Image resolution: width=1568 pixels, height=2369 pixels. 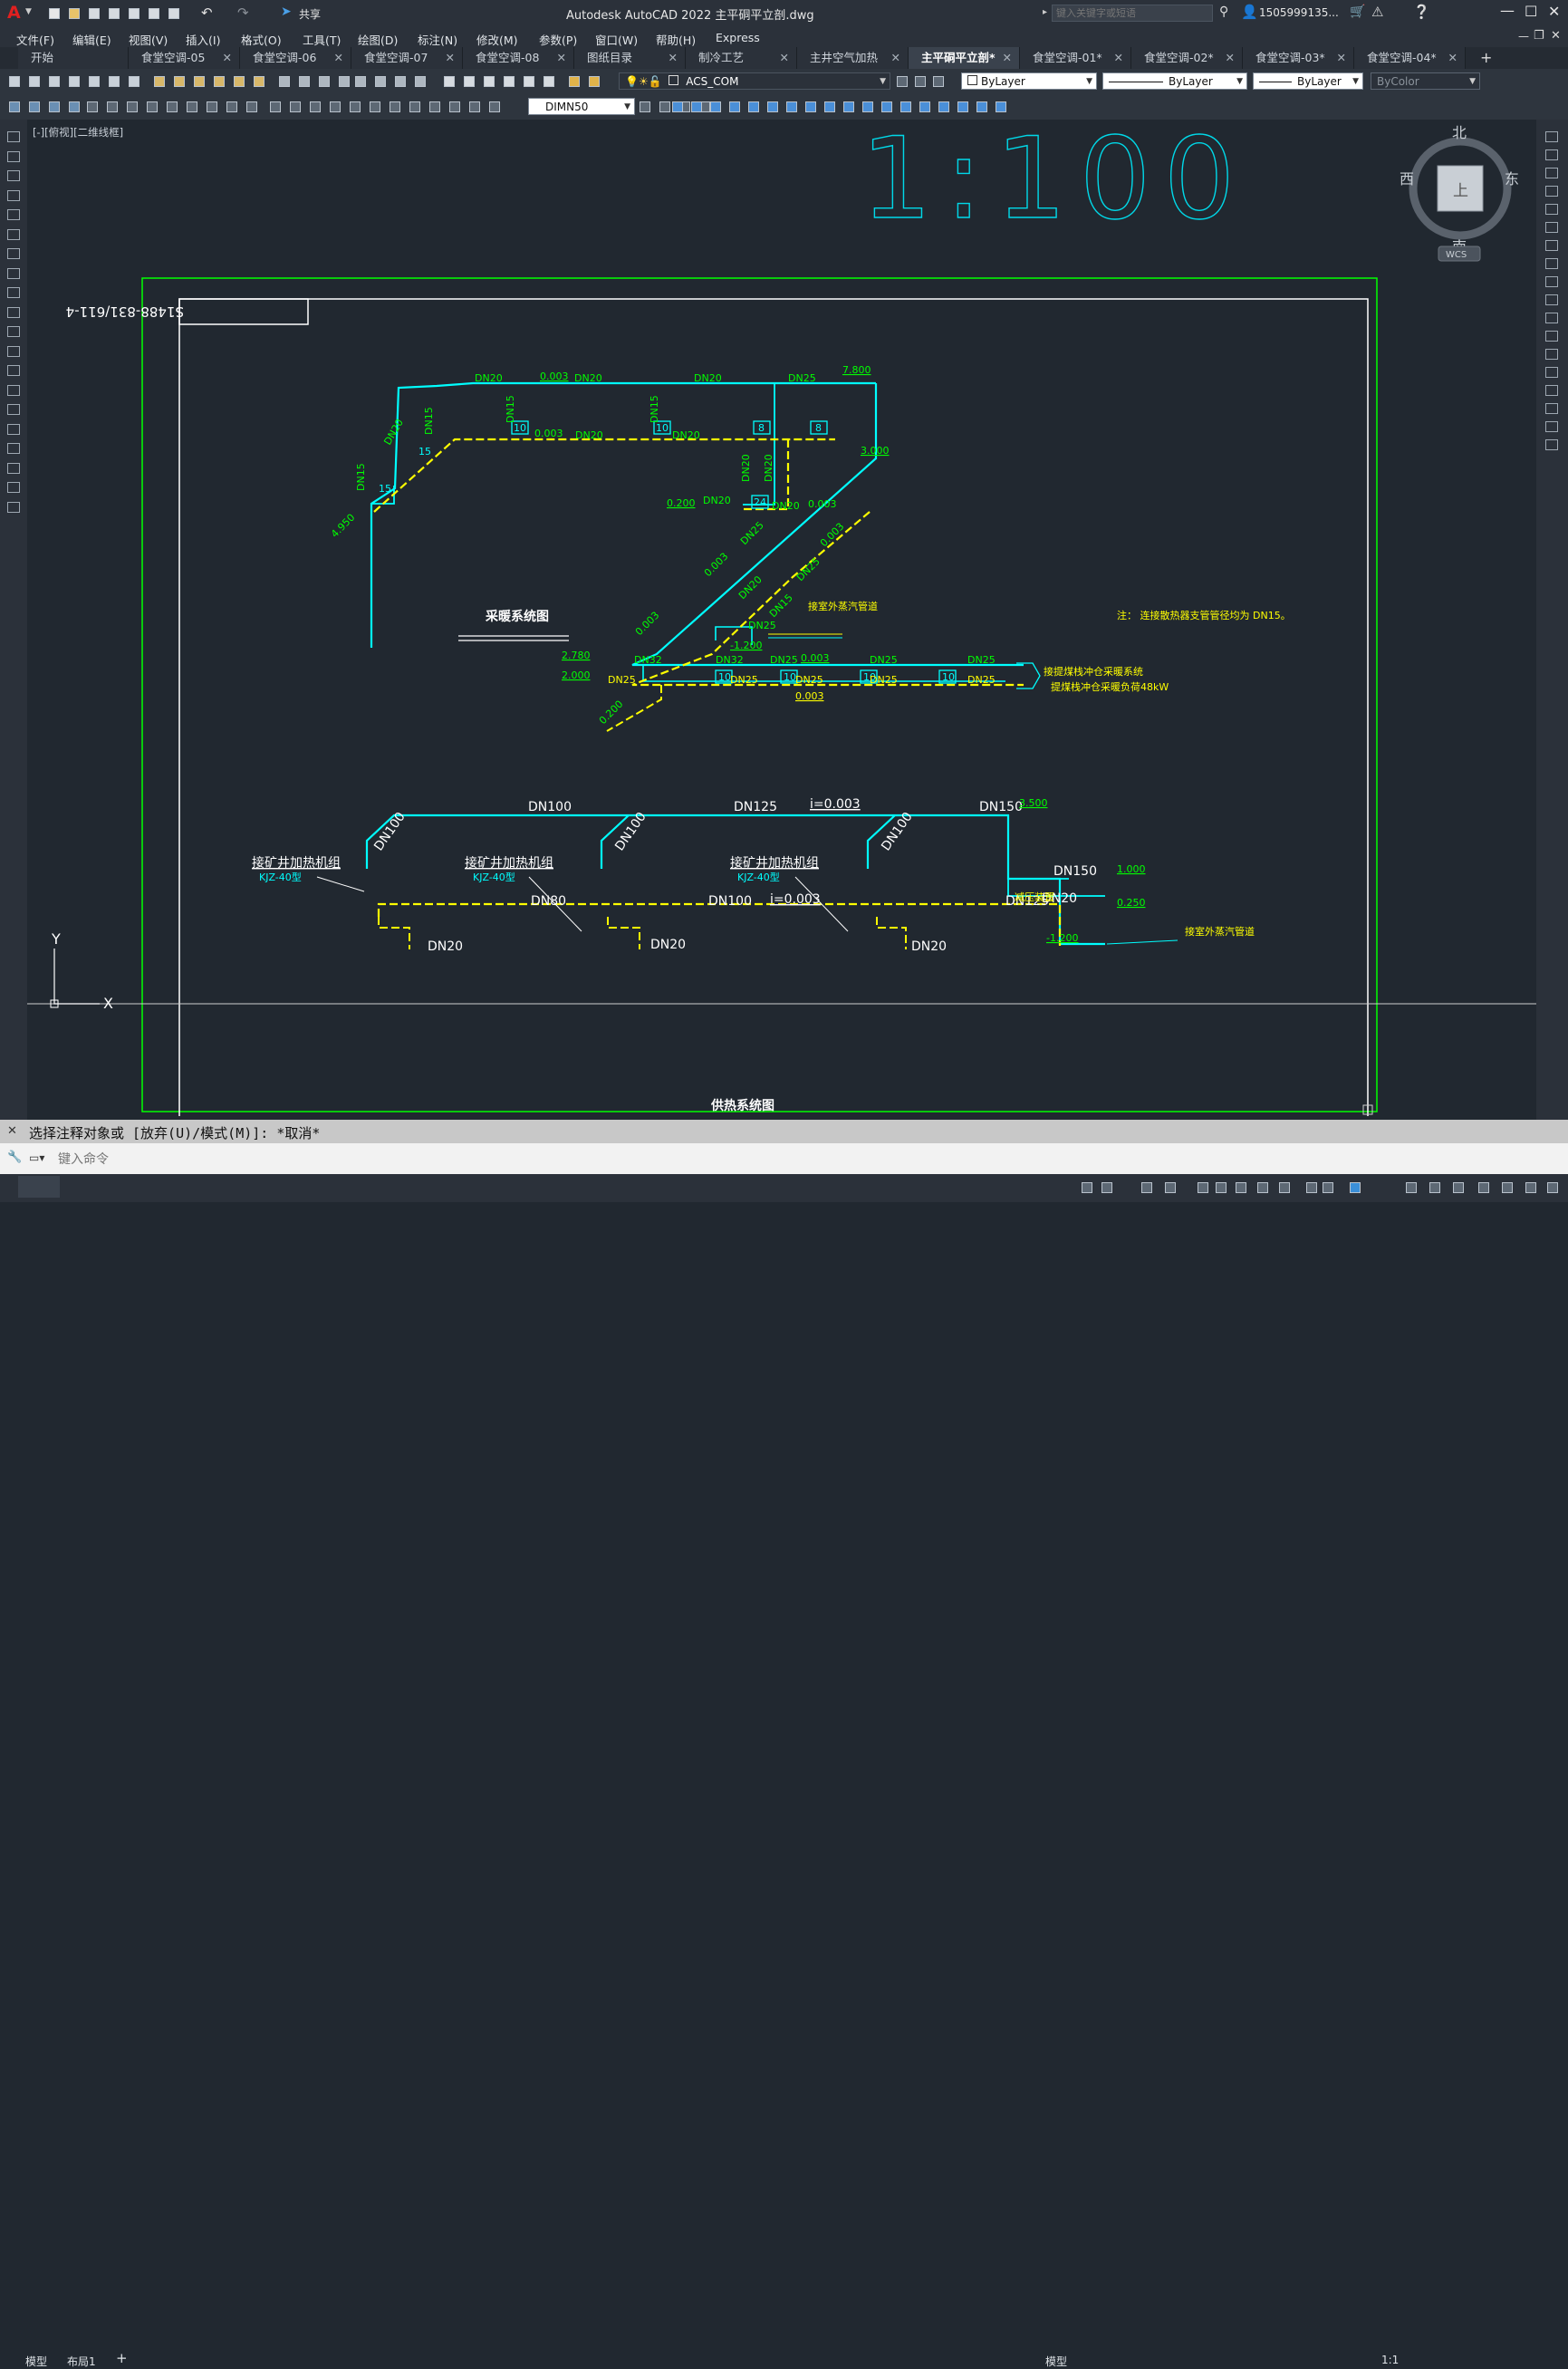 I want to click on std-tool-5-icon, so click(x=94, y=81).